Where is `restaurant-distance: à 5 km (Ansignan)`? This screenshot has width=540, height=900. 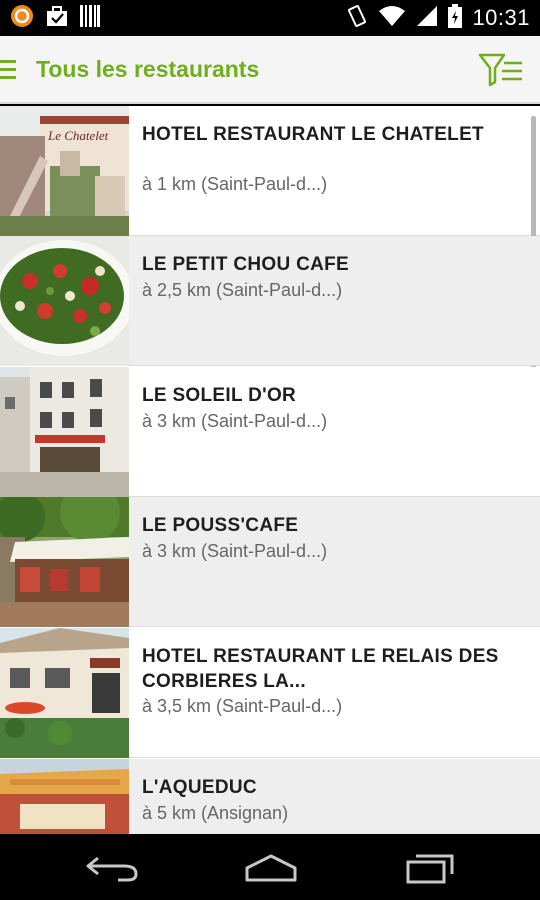 restaurant-distance: à 5 km (Ansignan) is located at coordinates (215, 813).